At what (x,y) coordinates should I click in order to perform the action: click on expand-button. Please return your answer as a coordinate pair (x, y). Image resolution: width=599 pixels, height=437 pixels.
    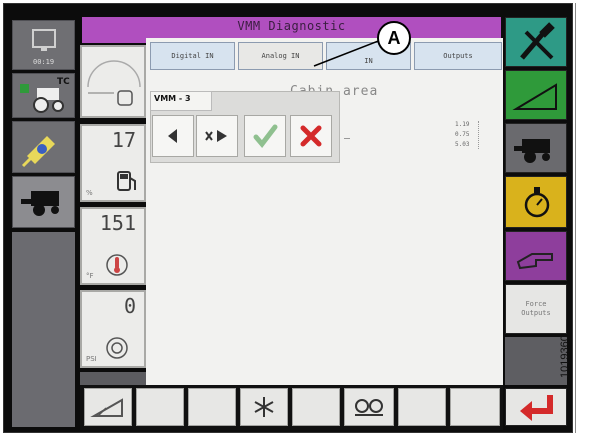
    Looking at the image, I should click on (217, 136).